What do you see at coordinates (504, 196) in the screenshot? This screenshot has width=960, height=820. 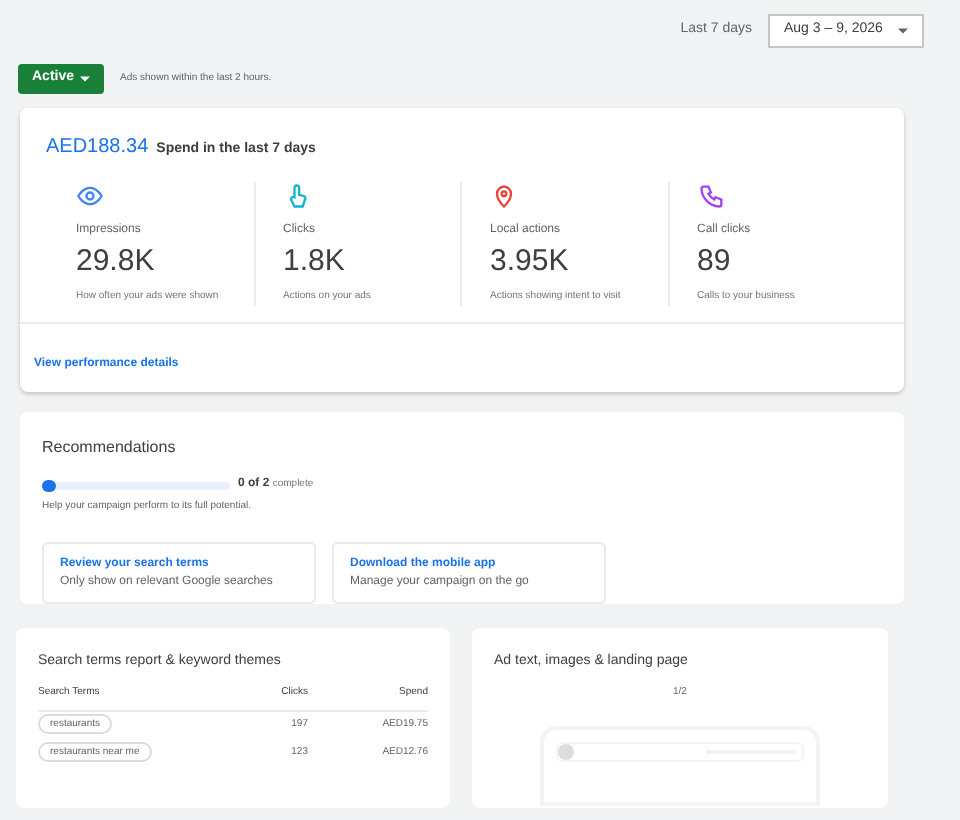 I see `location-pin-icon` at bounding box center [504, 196].